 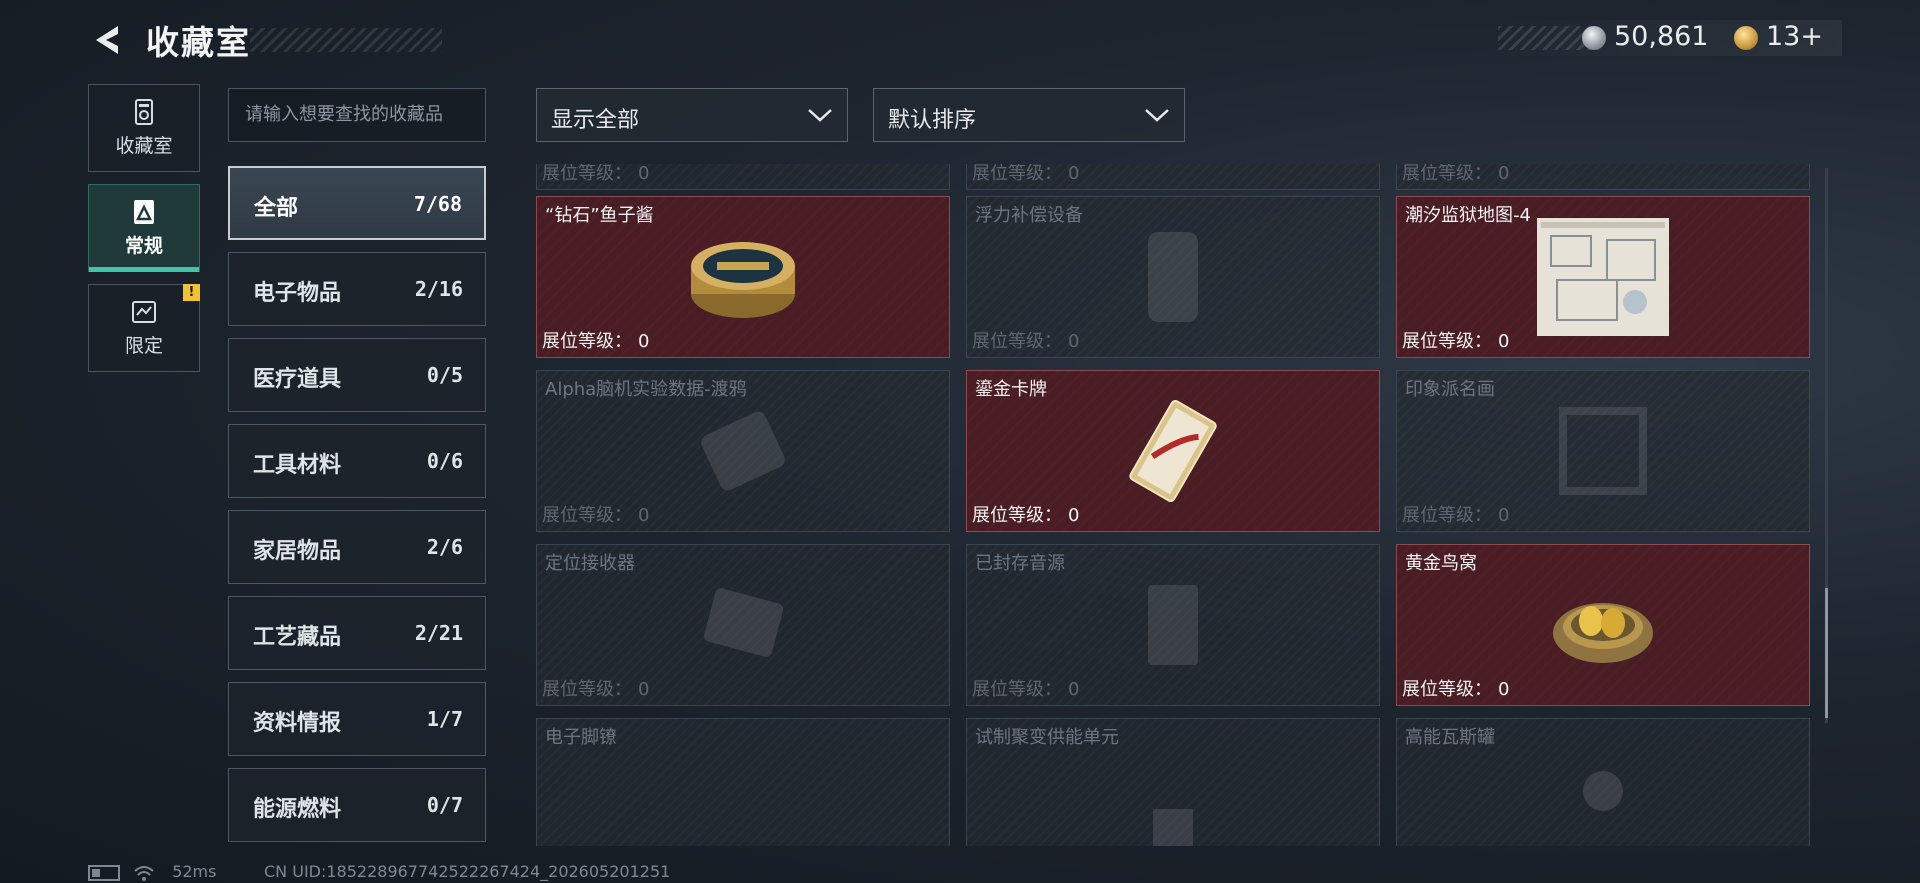 What do you see at coordinates (692, 115) in the screenshot?
I see `display-filter-dropdown: 显示全部` at bounding box center [692, 115].